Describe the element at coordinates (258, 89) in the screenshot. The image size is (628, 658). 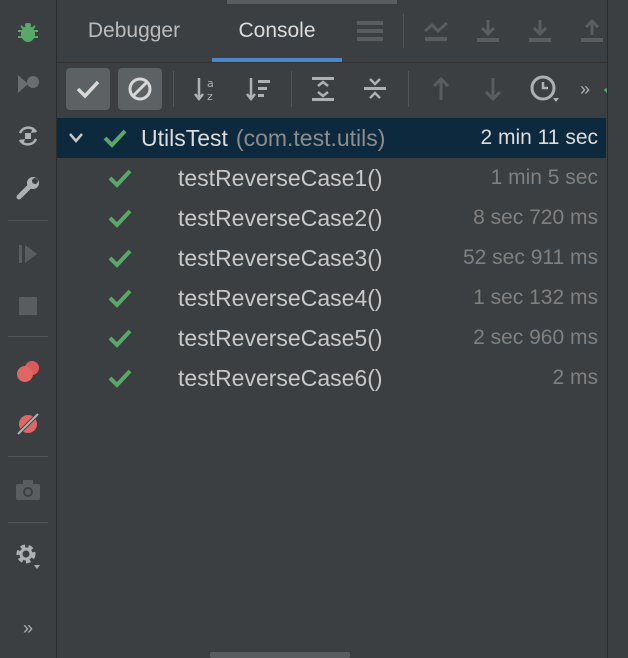
I see `sort-by-duration-icon` at that location.